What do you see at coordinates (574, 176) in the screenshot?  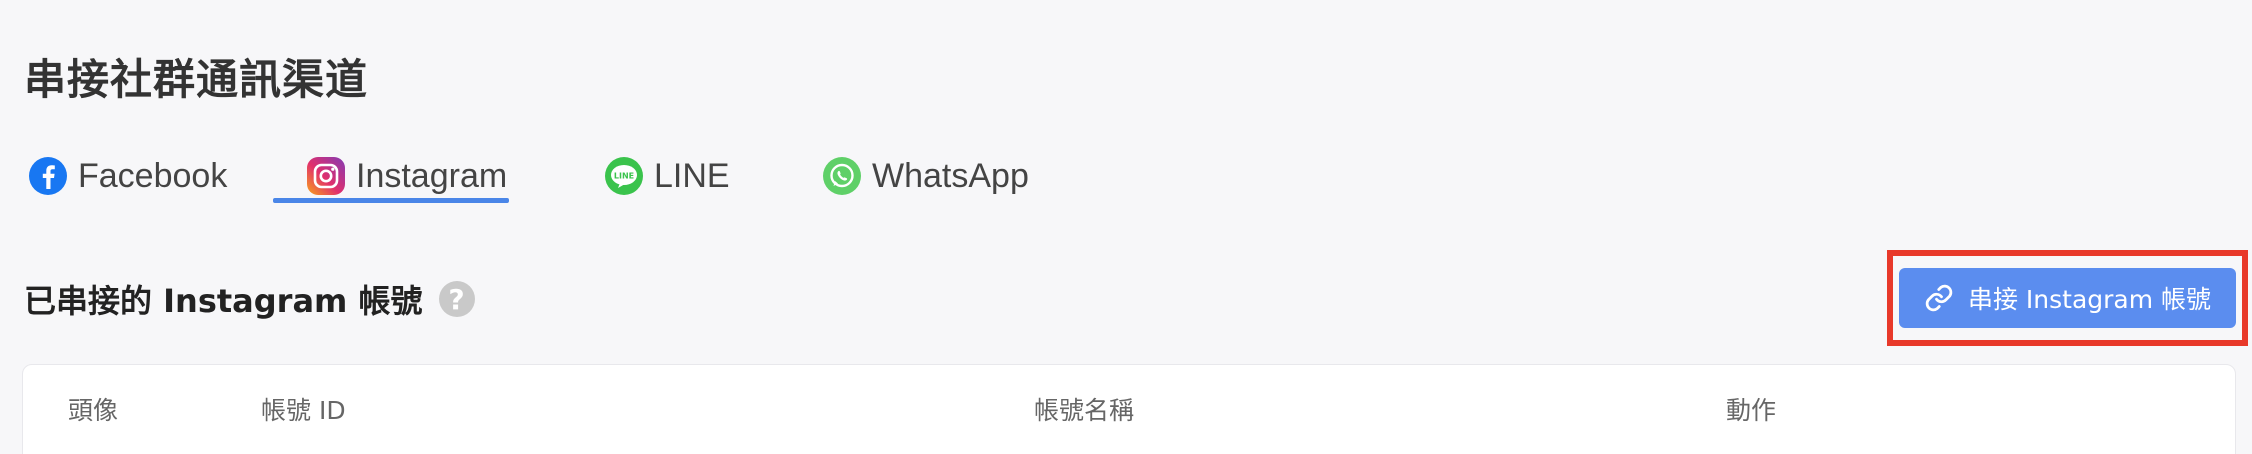 I see `channel-tabs: Facebook Instagram LINE LINE WhatsApp` at bounding box center [574, 176].